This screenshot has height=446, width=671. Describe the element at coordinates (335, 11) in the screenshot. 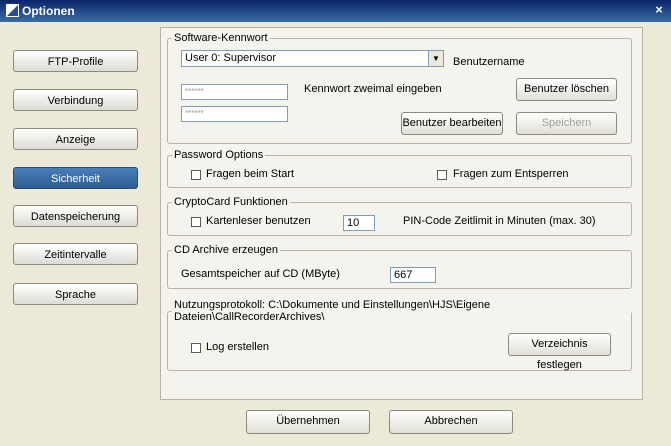

I see `title-bar: Optionen ×` at that location.